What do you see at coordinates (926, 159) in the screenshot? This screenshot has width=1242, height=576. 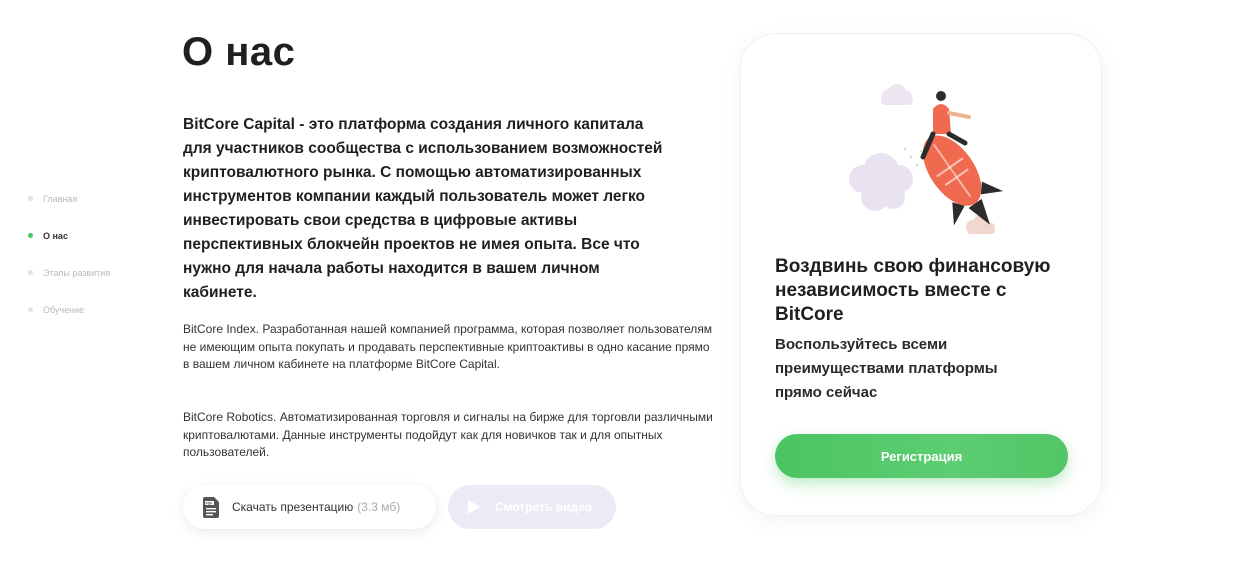 I see `rocket-rider-illustration` at bounding box center [926, 159].